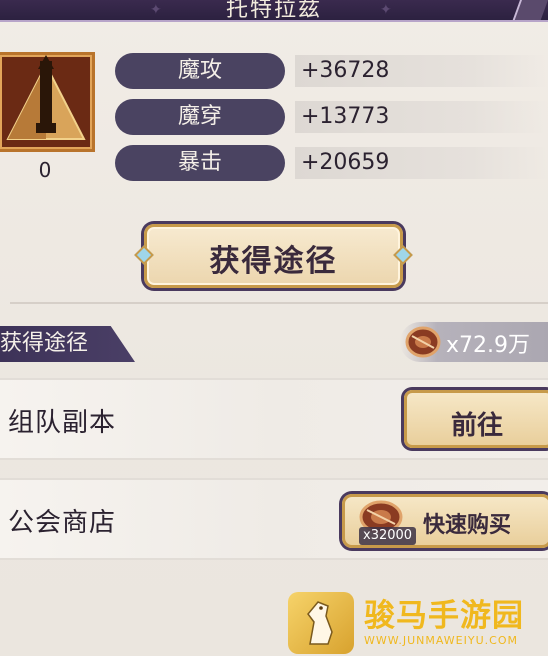 The width and height of the screenshot is (548, 656). Describe the element at coordinates (423, 342) in the screenshot. I see `coin-icon` at that location.